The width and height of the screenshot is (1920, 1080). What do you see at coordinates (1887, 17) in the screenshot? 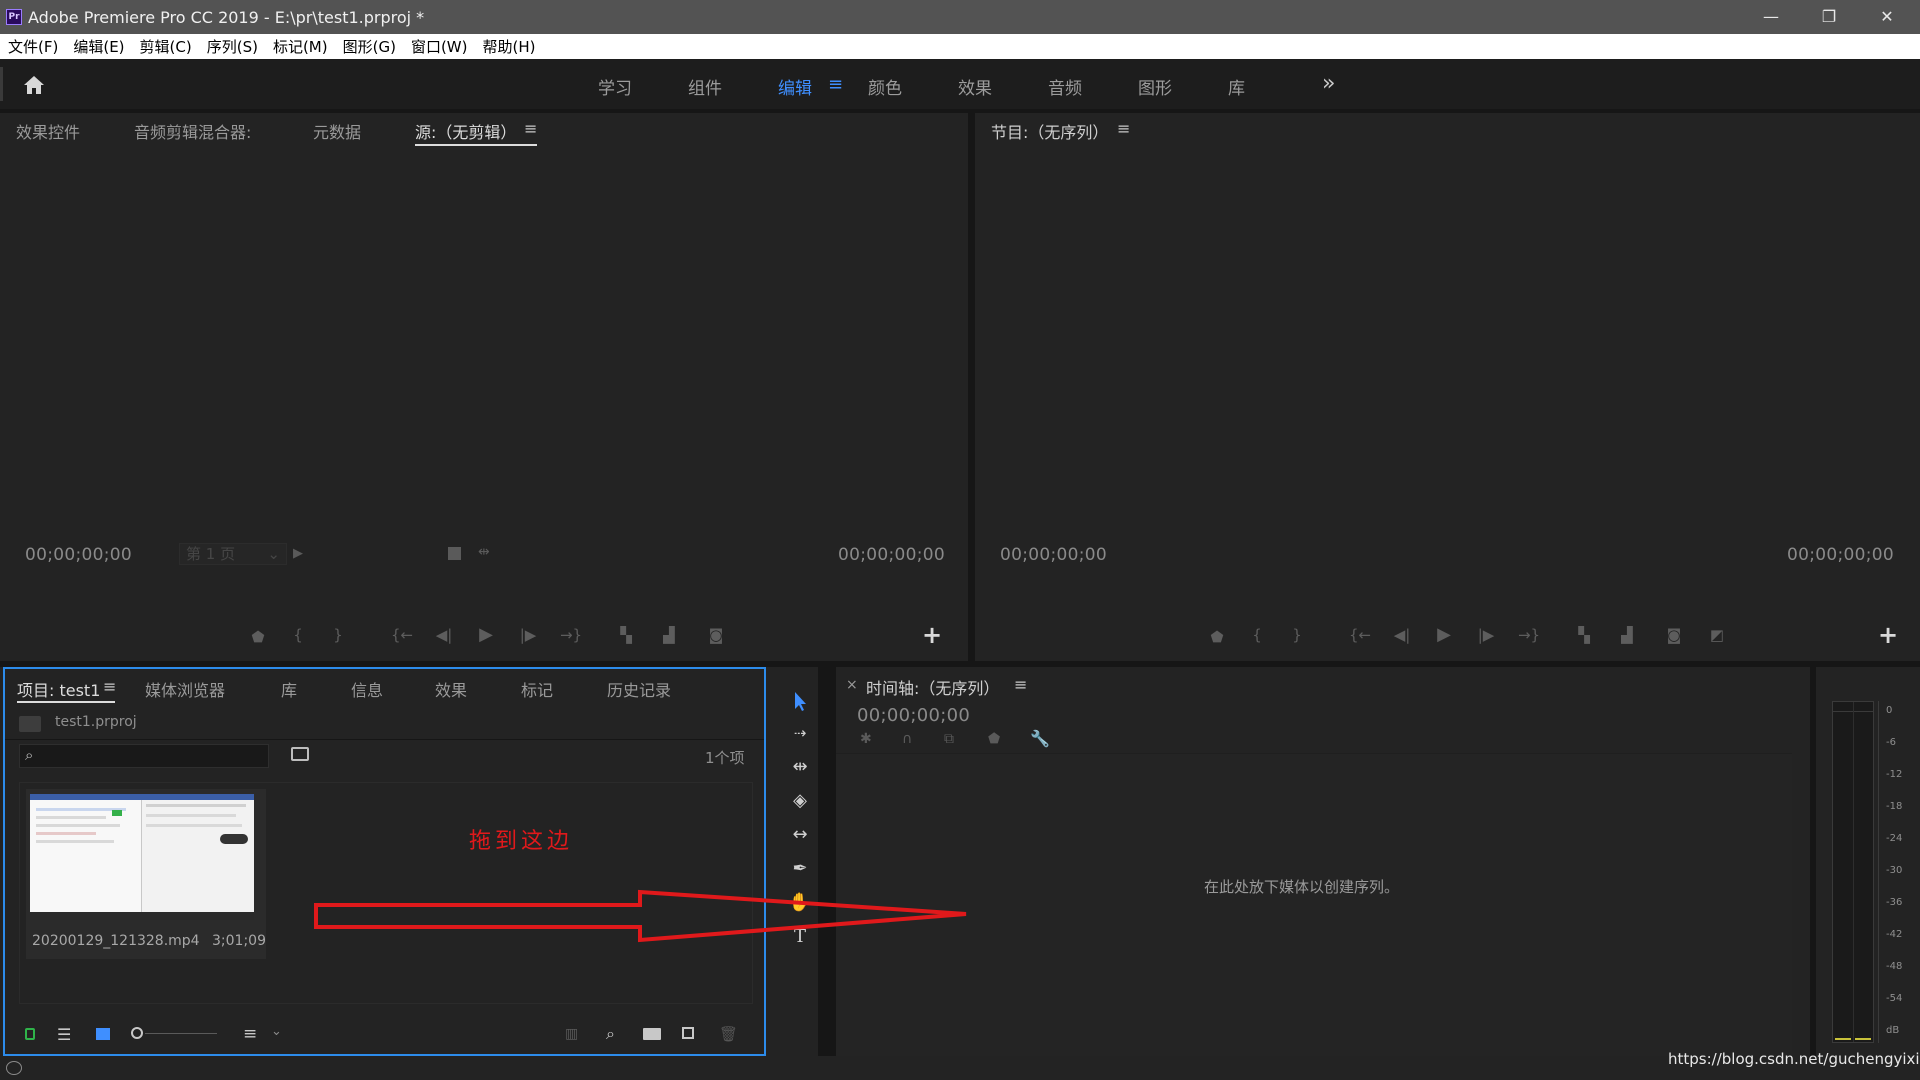
I see `close-button: ✕` at bounding box center [1887, 17].